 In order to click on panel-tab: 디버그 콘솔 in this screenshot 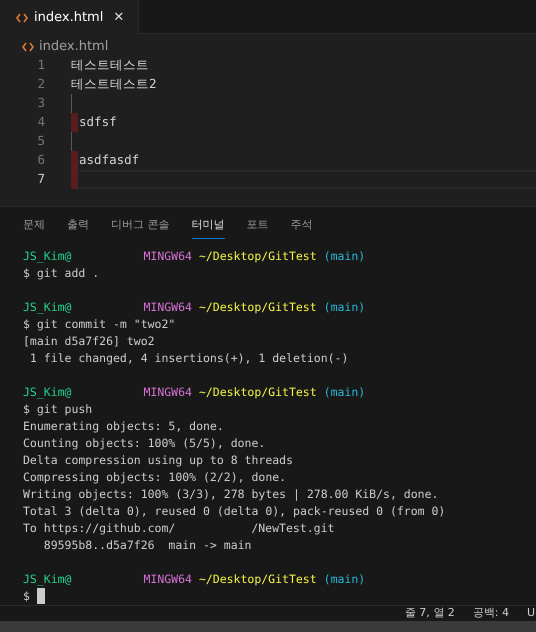, I will do `click(140, 226)`.